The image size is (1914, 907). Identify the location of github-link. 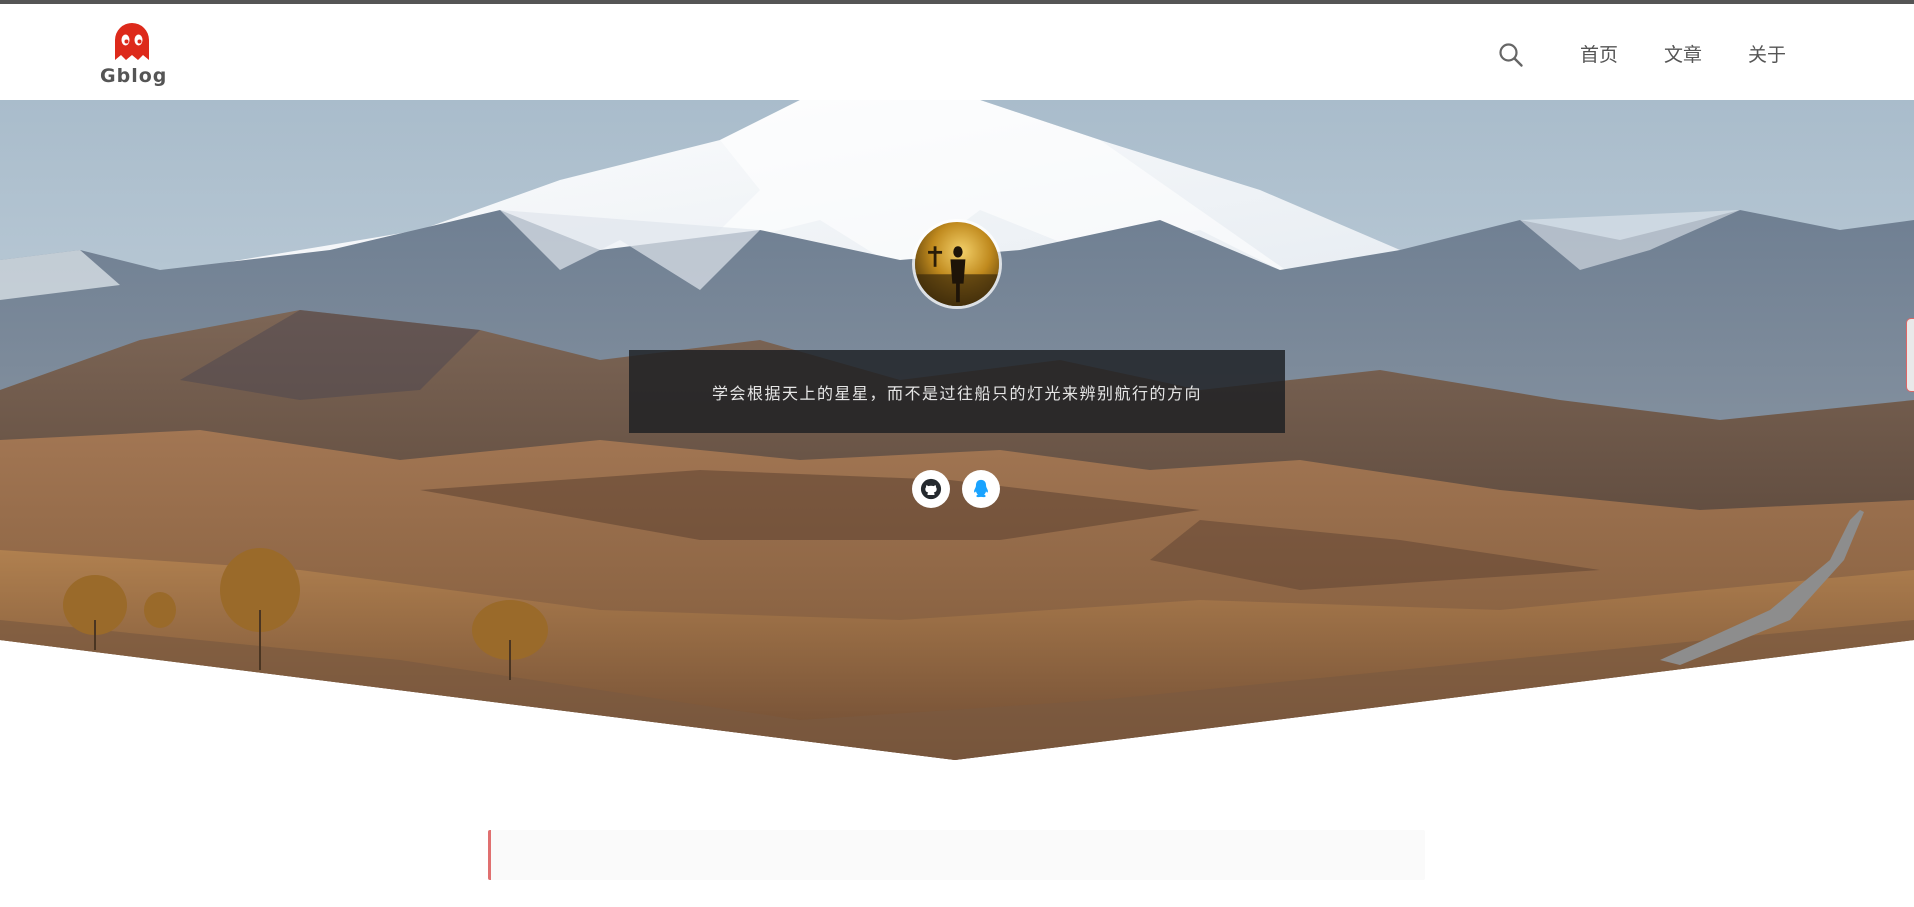
(931, 489).